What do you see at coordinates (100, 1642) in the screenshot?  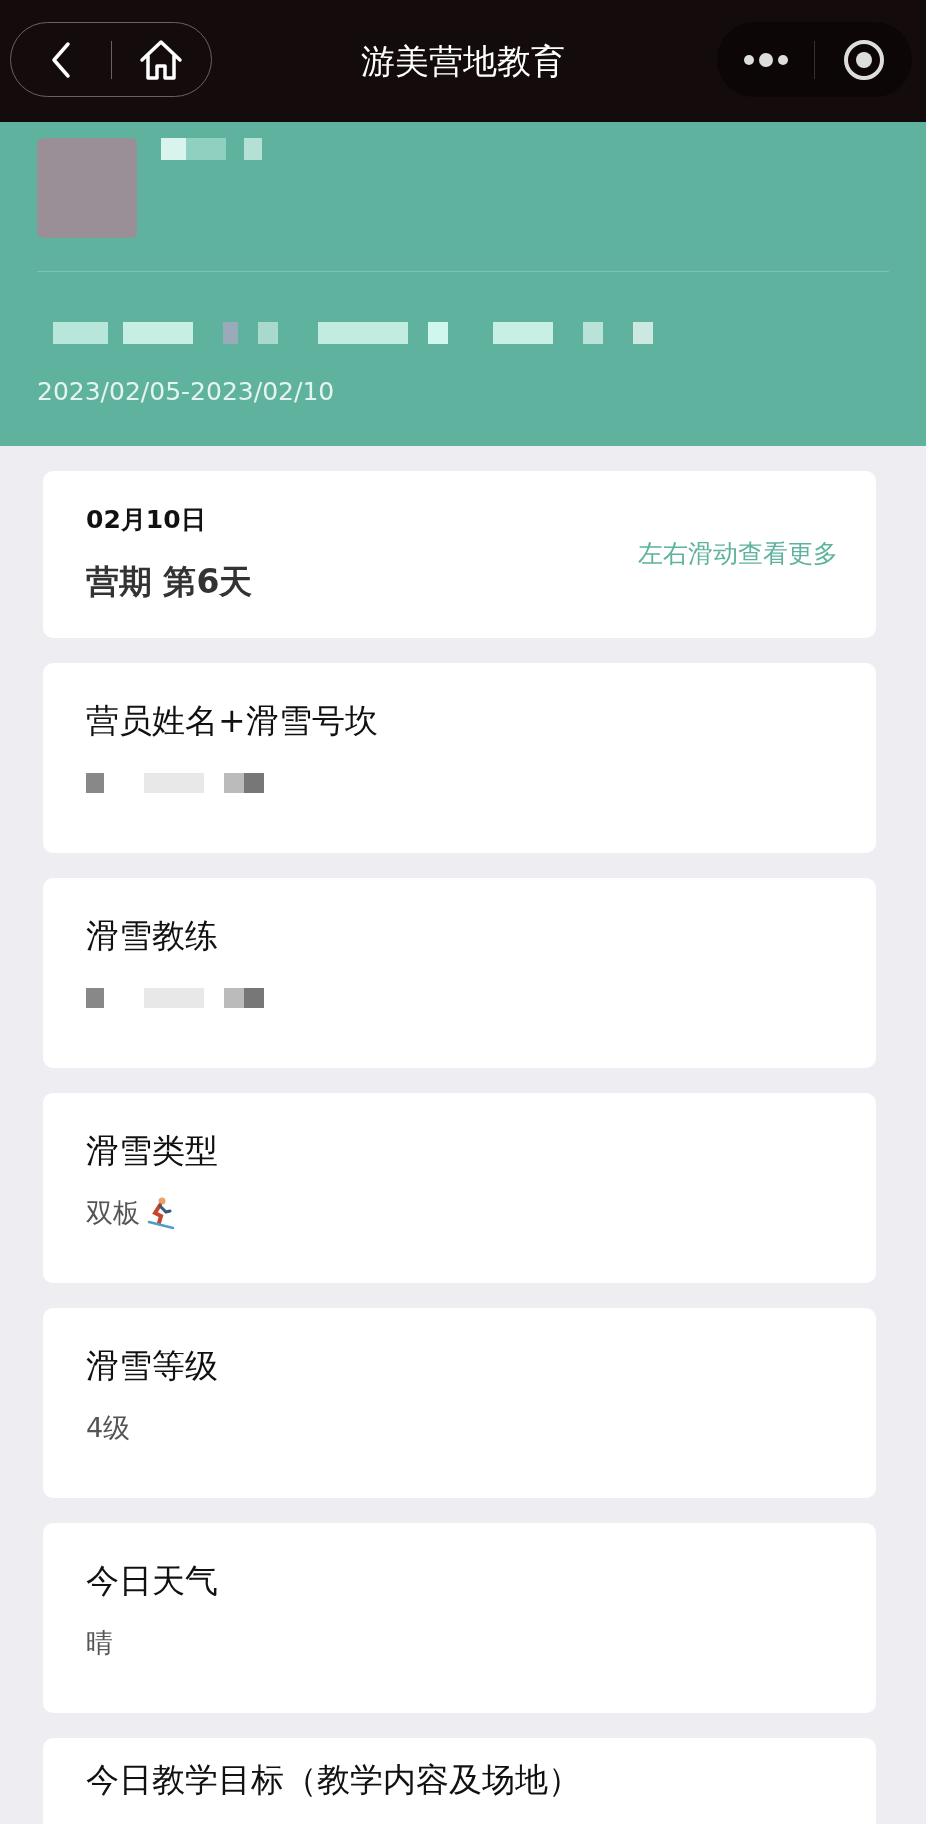 I see `field-value: 晴` at bounding box center [100, 1642].